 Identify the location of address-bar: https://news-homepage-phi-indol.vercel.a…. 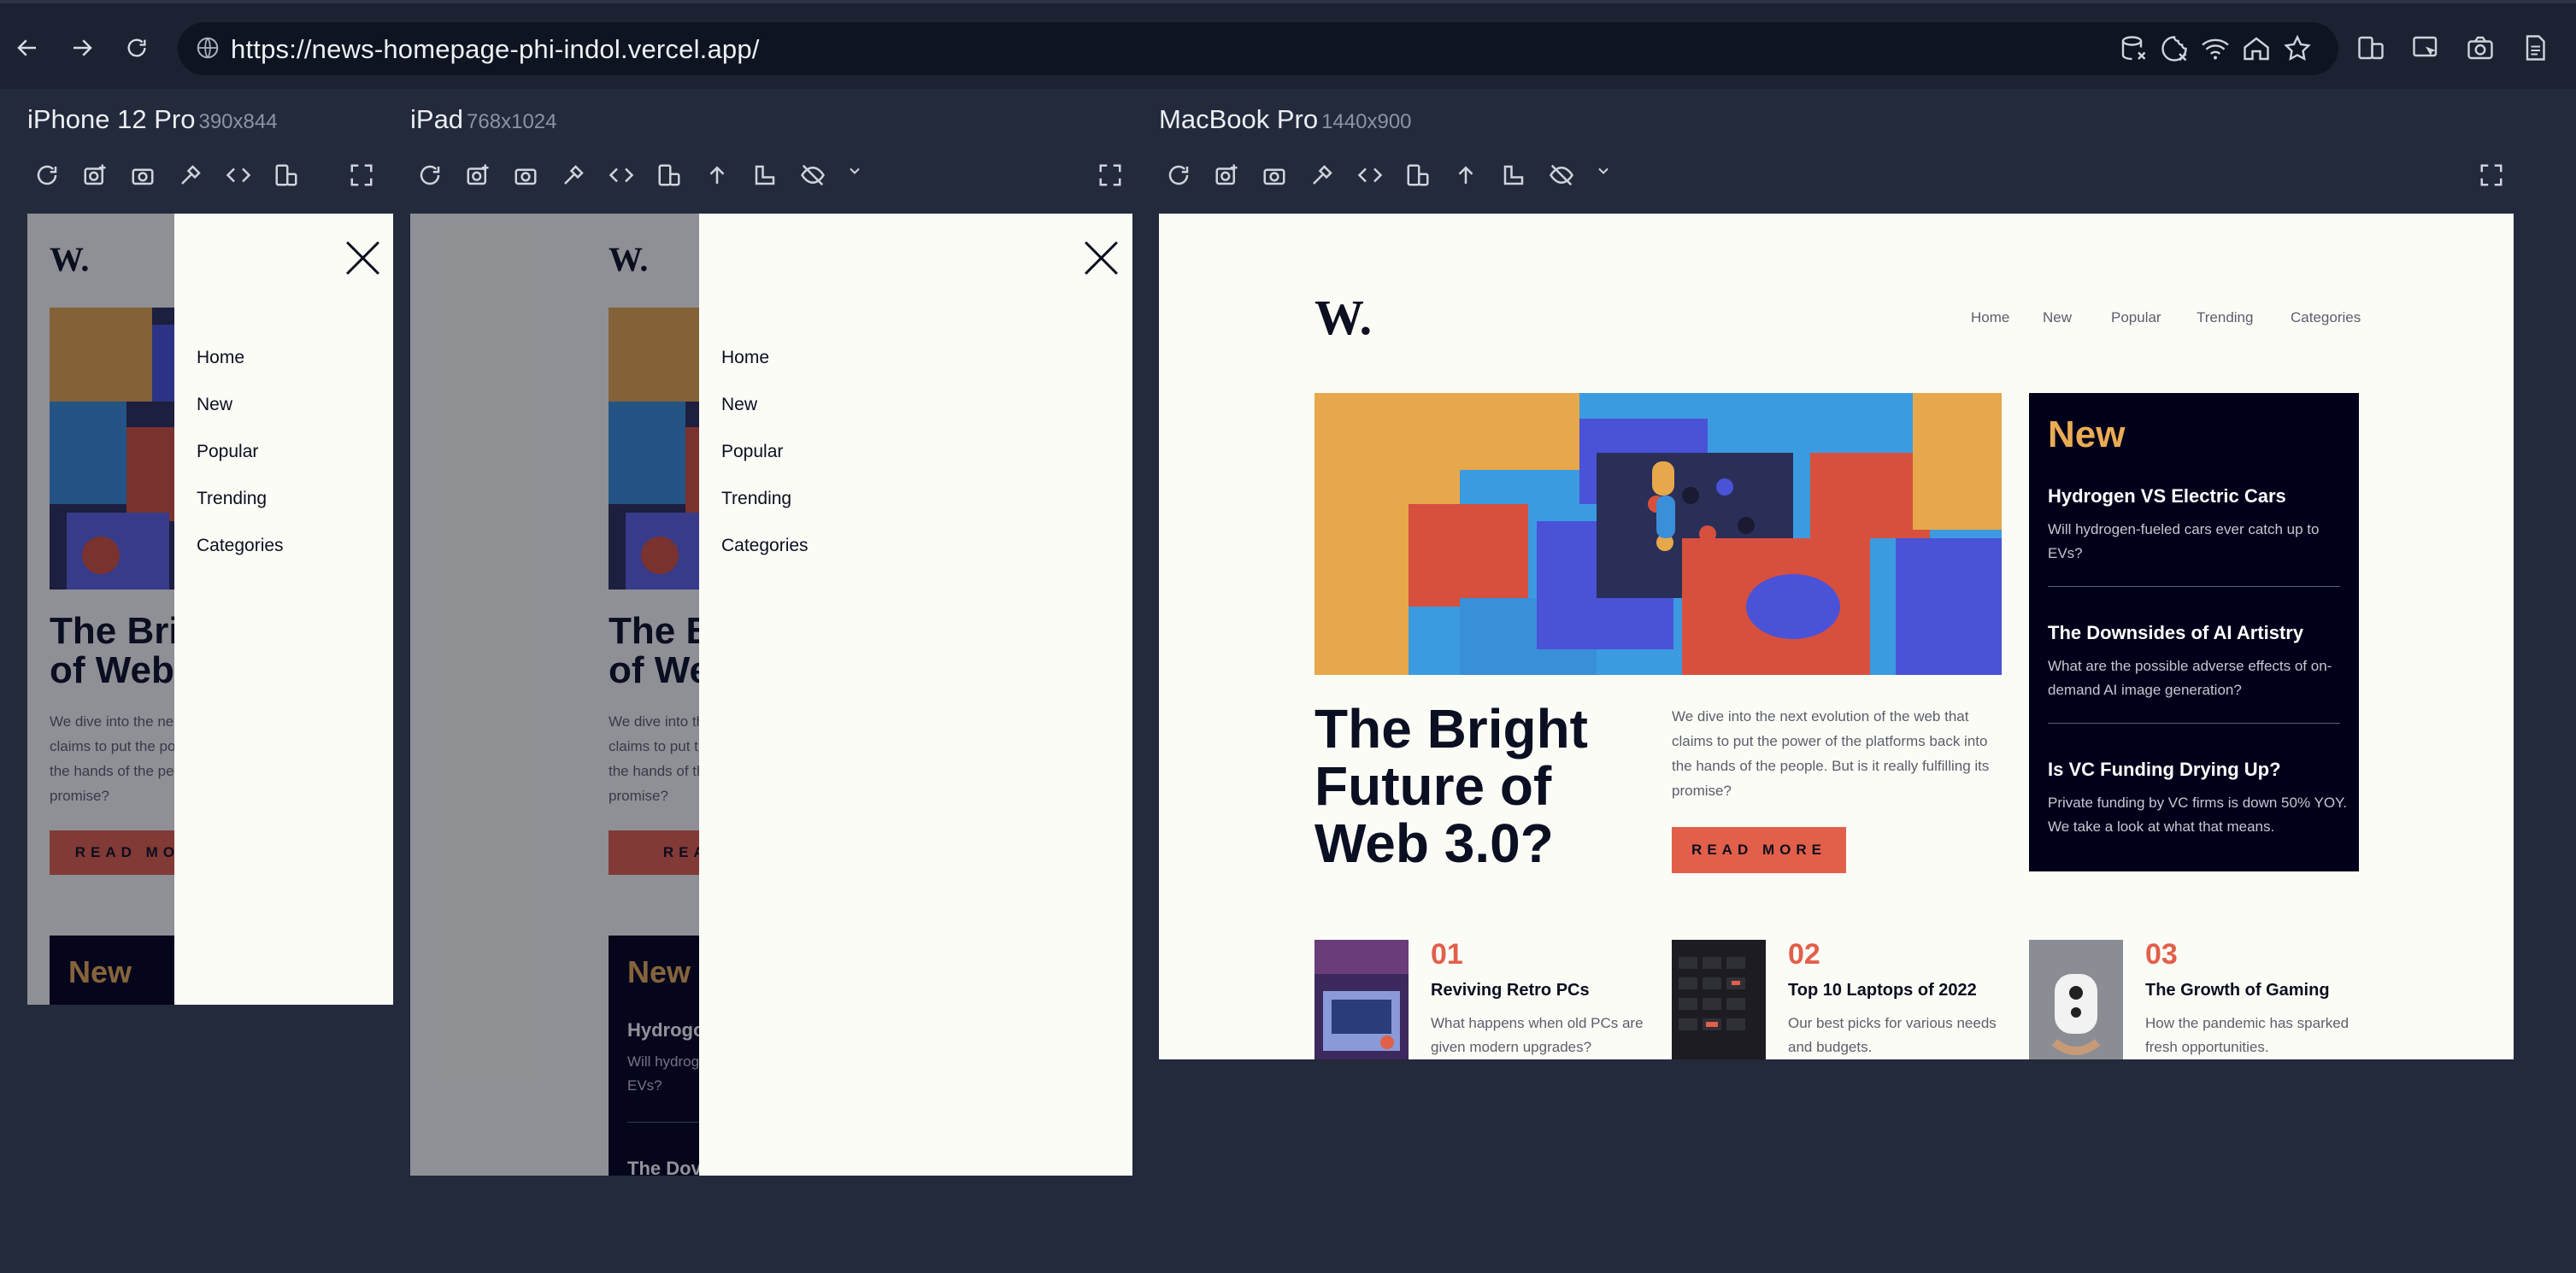
(1258, 48).